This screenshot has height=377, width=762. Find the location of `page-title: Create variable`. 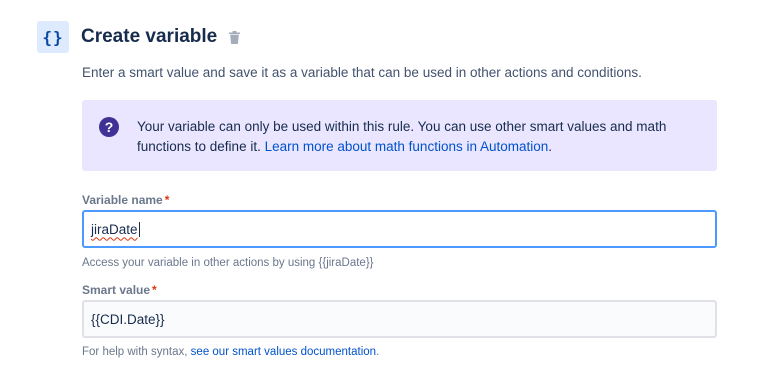

page-title: Create variable is located at coordinates (149, 36).